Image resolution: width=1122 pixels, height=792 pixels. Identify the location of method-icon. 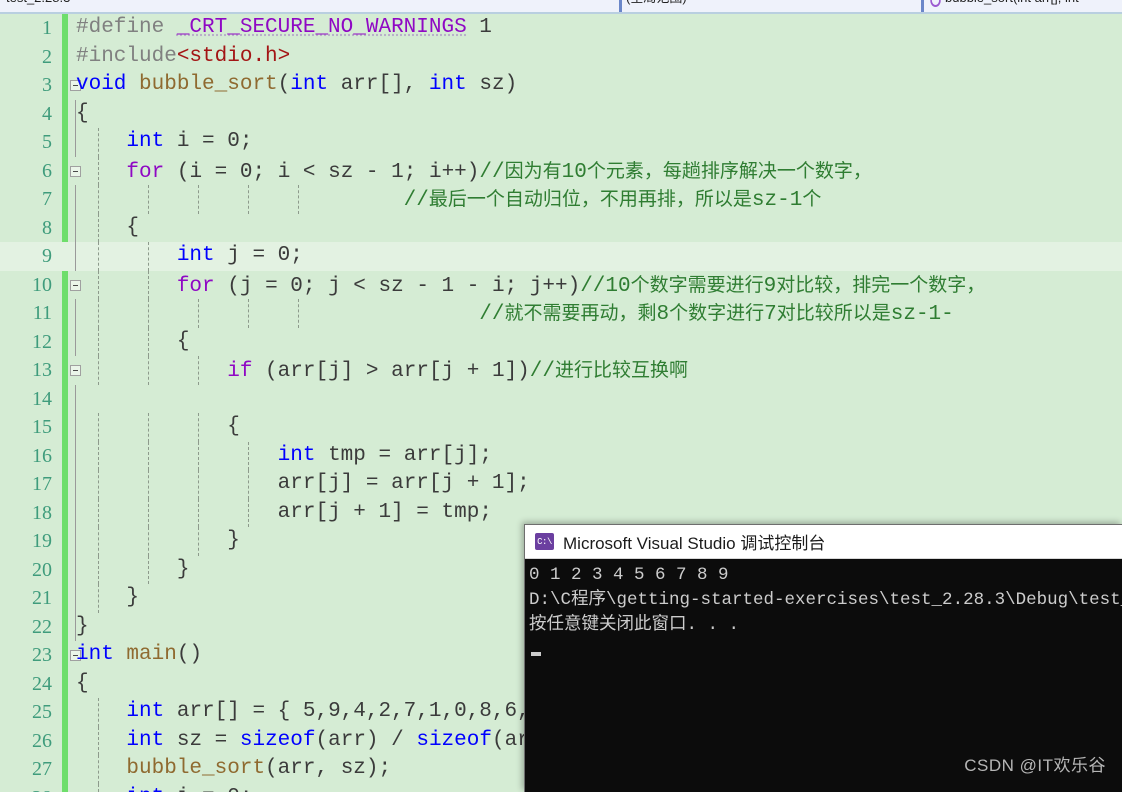
(934, 2).